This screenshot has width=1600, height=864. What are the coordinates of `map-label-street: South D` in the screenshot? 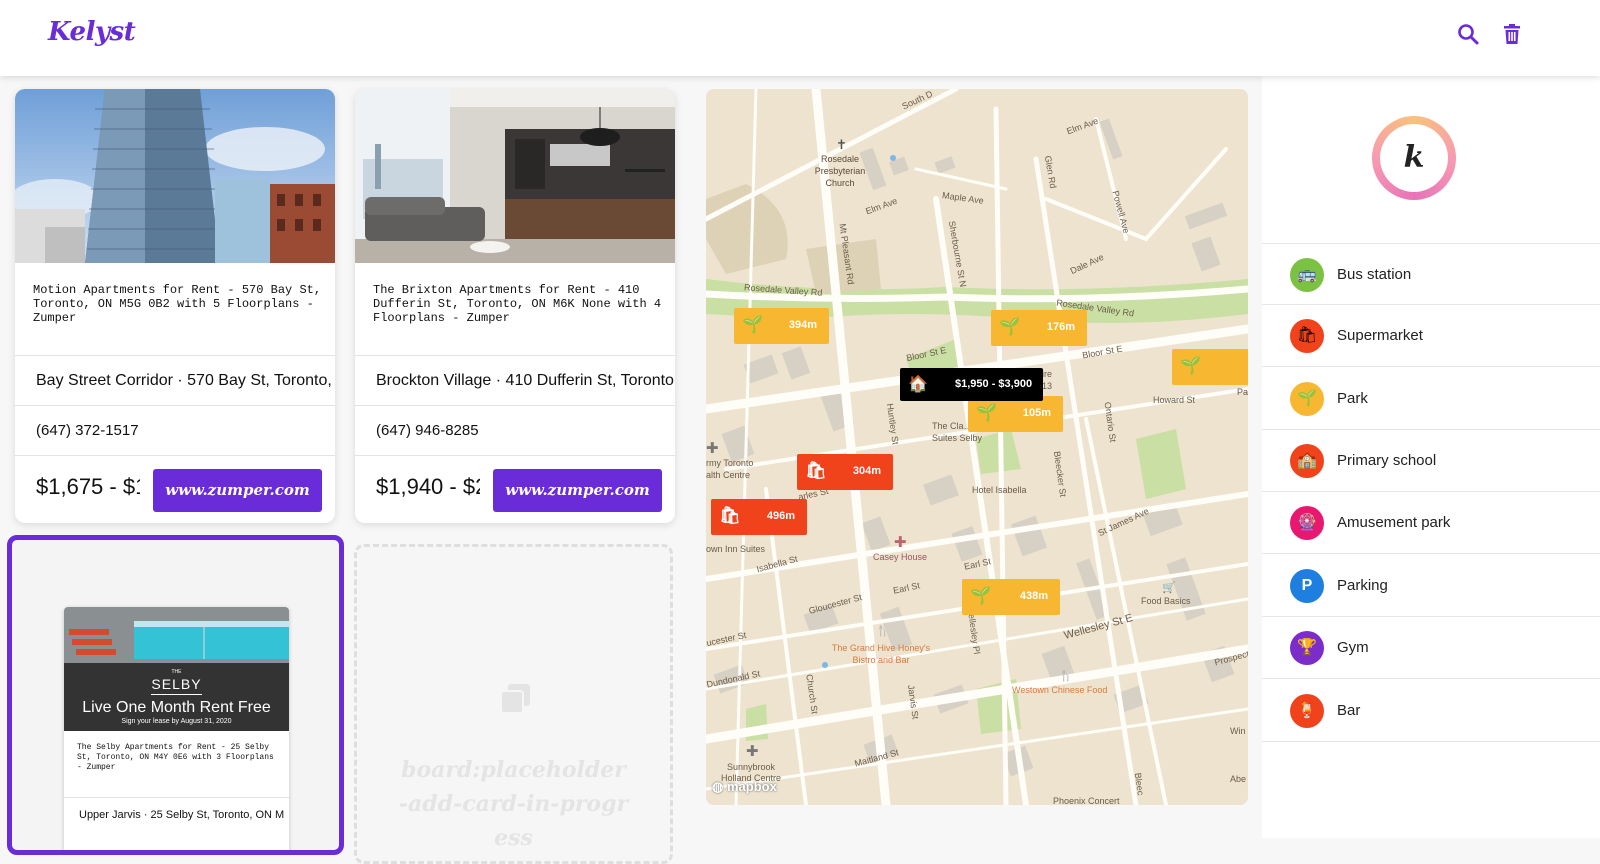 It's located at (917, 100).